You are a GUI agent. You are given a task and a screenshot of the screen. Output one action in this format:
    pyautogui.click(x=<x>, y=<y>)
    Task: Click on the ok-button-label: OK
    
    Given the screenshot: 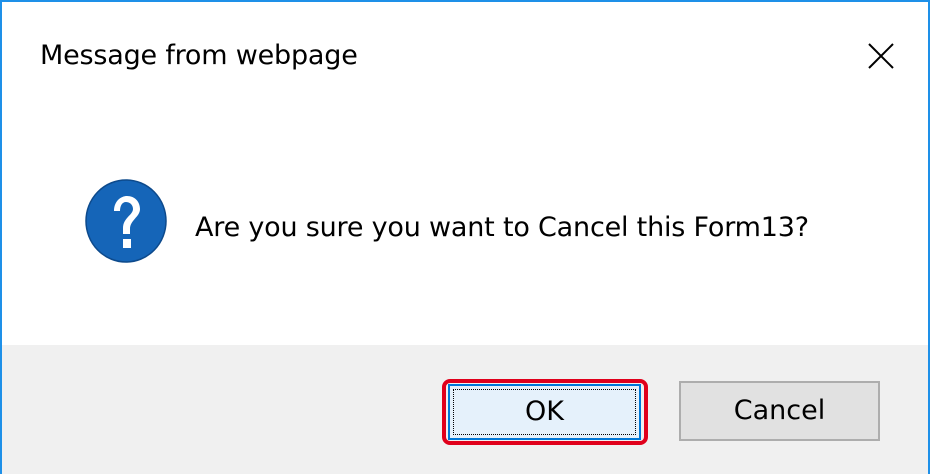 What is the action you would take?
    pyautogui.click(x=544, y=411)
    